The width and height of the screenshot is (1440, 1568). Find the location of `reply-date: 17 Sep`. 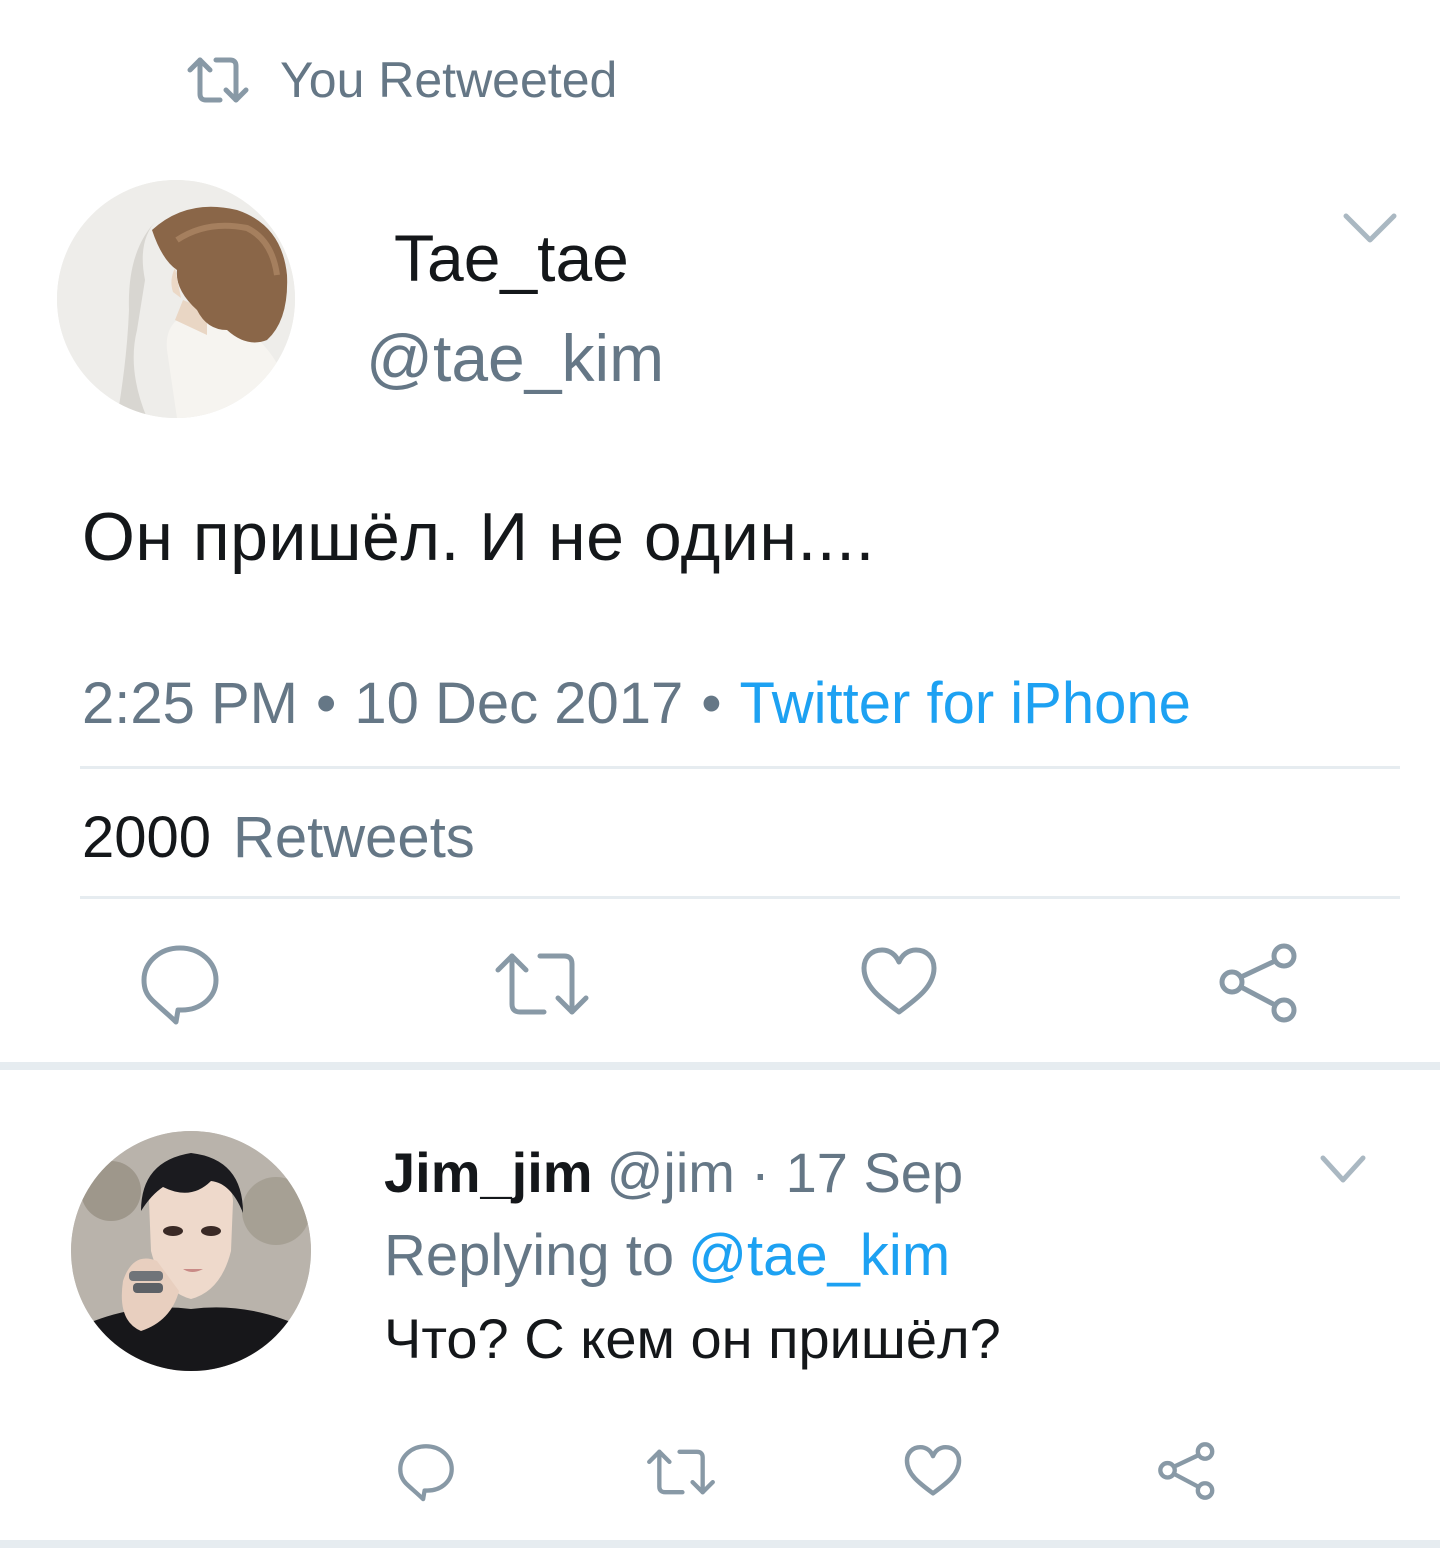

reply-date: 17 Sep is located at coordinates (874, 1172).